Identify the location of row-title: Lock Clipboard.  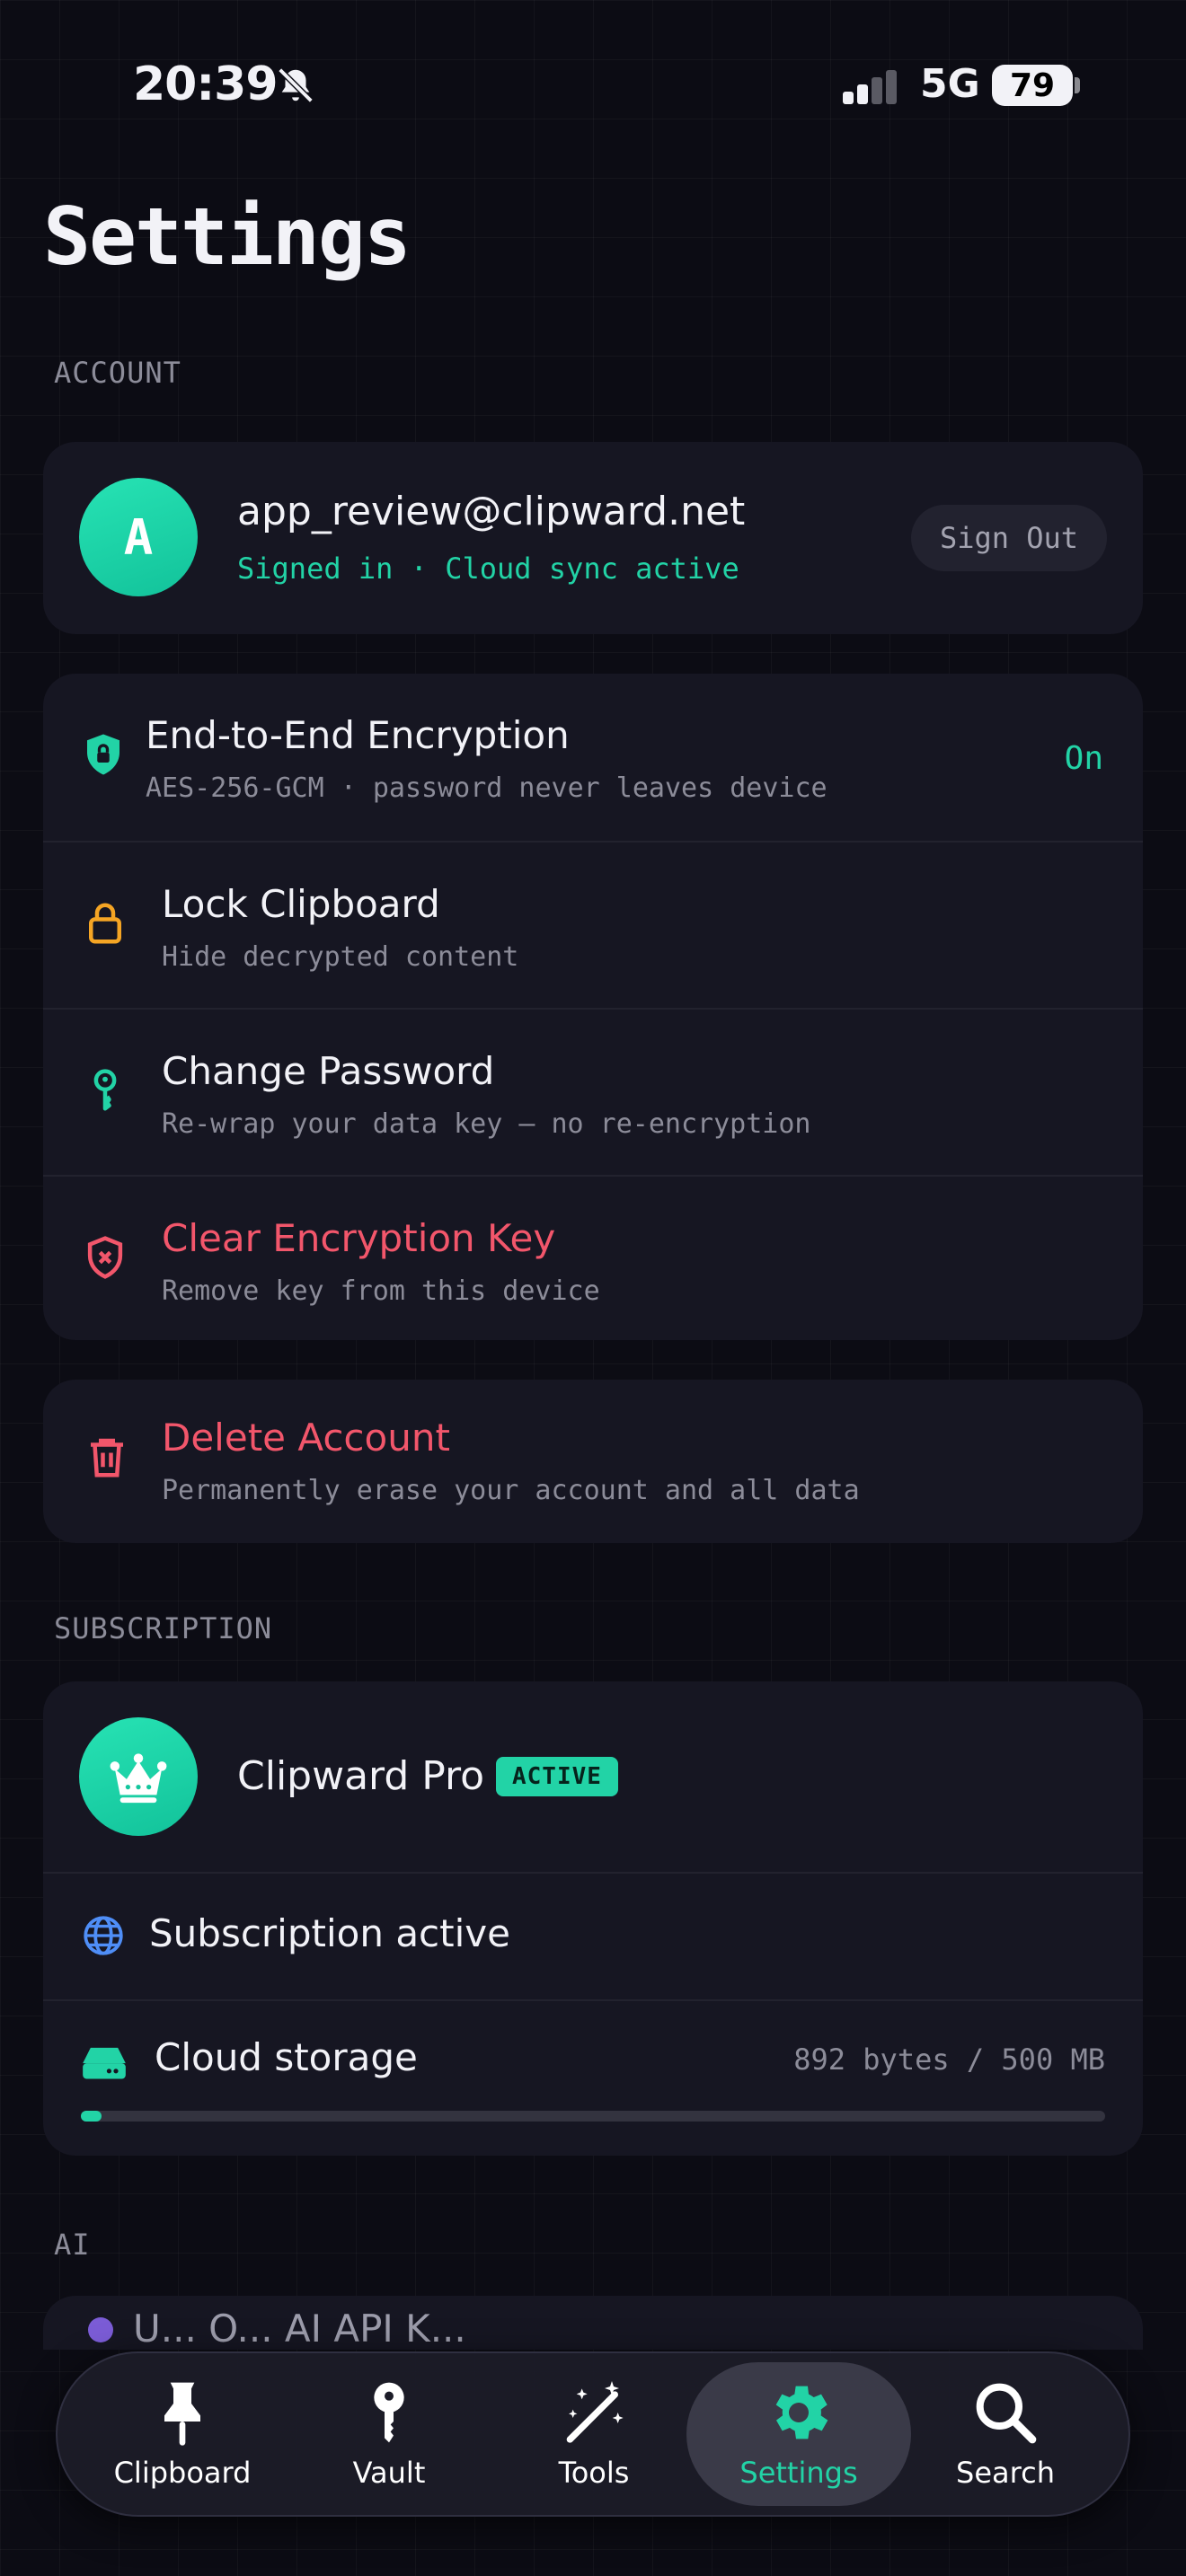
(301, 904).